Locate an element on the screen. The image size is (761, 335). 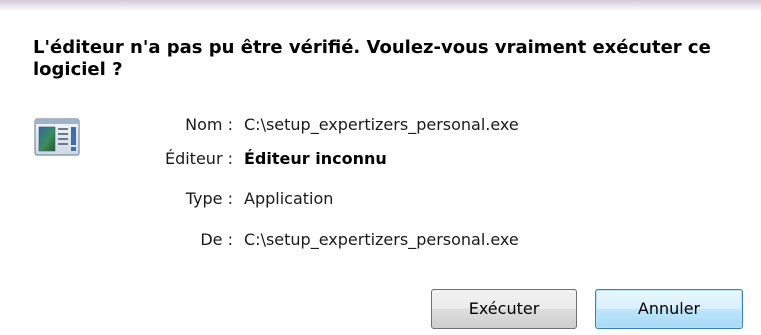
run-button: Exécuter is located at coordinates (504, 309).